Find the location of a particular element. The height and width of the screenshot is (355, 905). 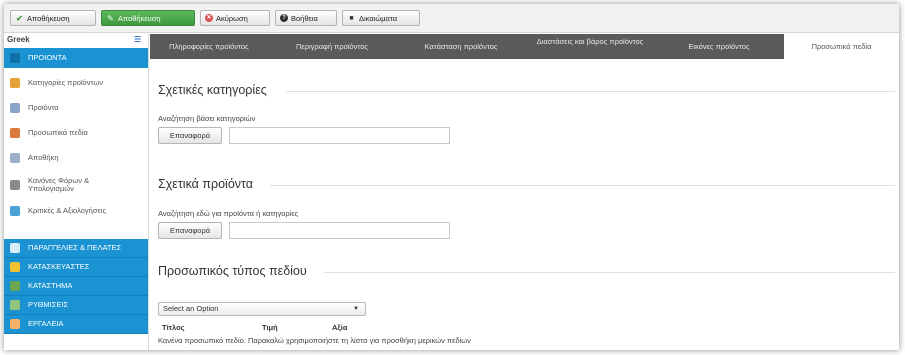

product-search-label: Αναζήτηση εδώ για προϊόντα ή κατηγορίες is located at coordinates (228, 213).